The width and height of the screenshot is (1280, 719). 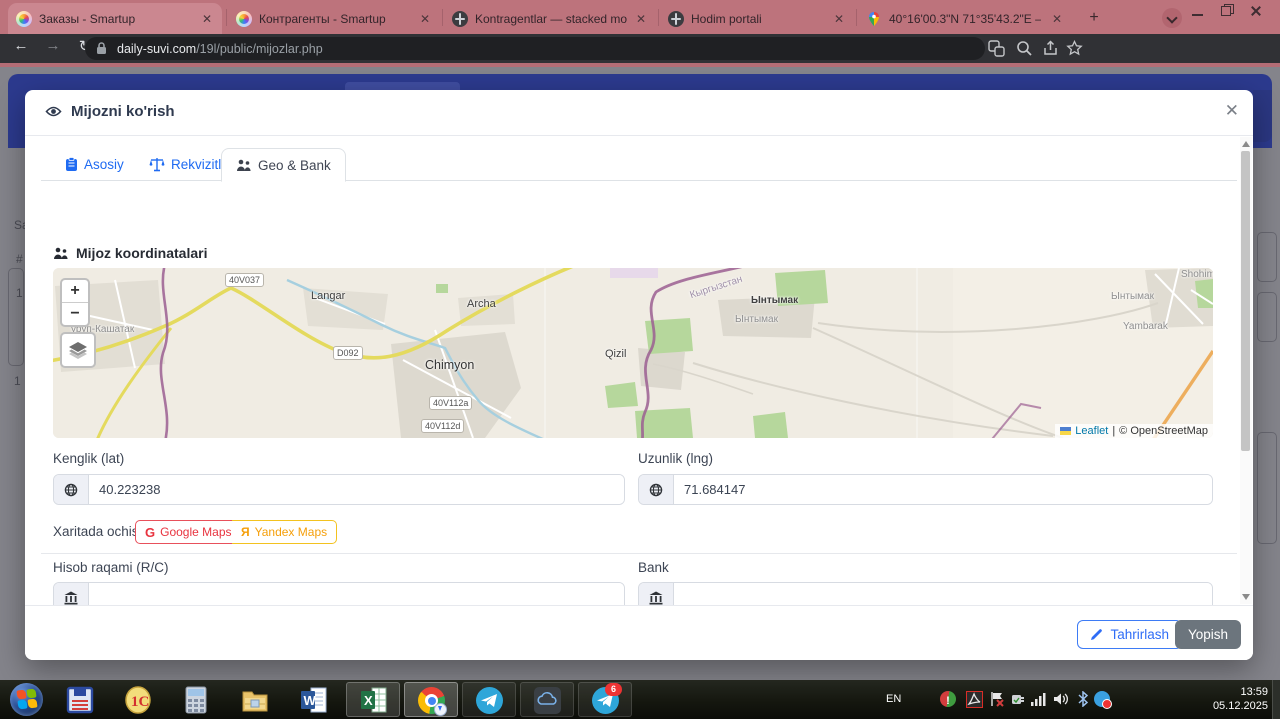 What do you see at coordinates (431, 699) in the screenshot?
I see `app-chrome-taskbar-button` at bounding box center [431, 699].